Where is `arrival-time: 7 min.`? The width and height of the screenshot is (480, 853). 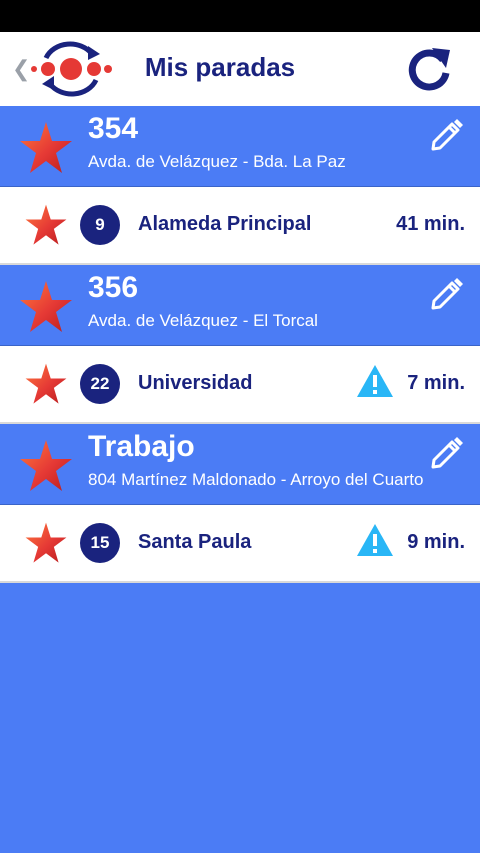 arrival-time: 7 min. is located at coordinates (436, 383).